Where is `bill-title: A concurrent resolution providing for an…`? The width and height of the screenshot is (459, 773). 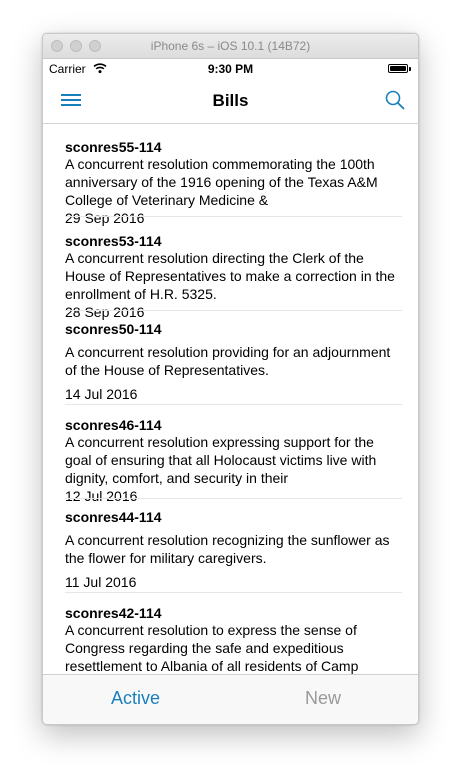
bill-title: A concurrent resolution providing for an… is located at coordinates (228, 361).